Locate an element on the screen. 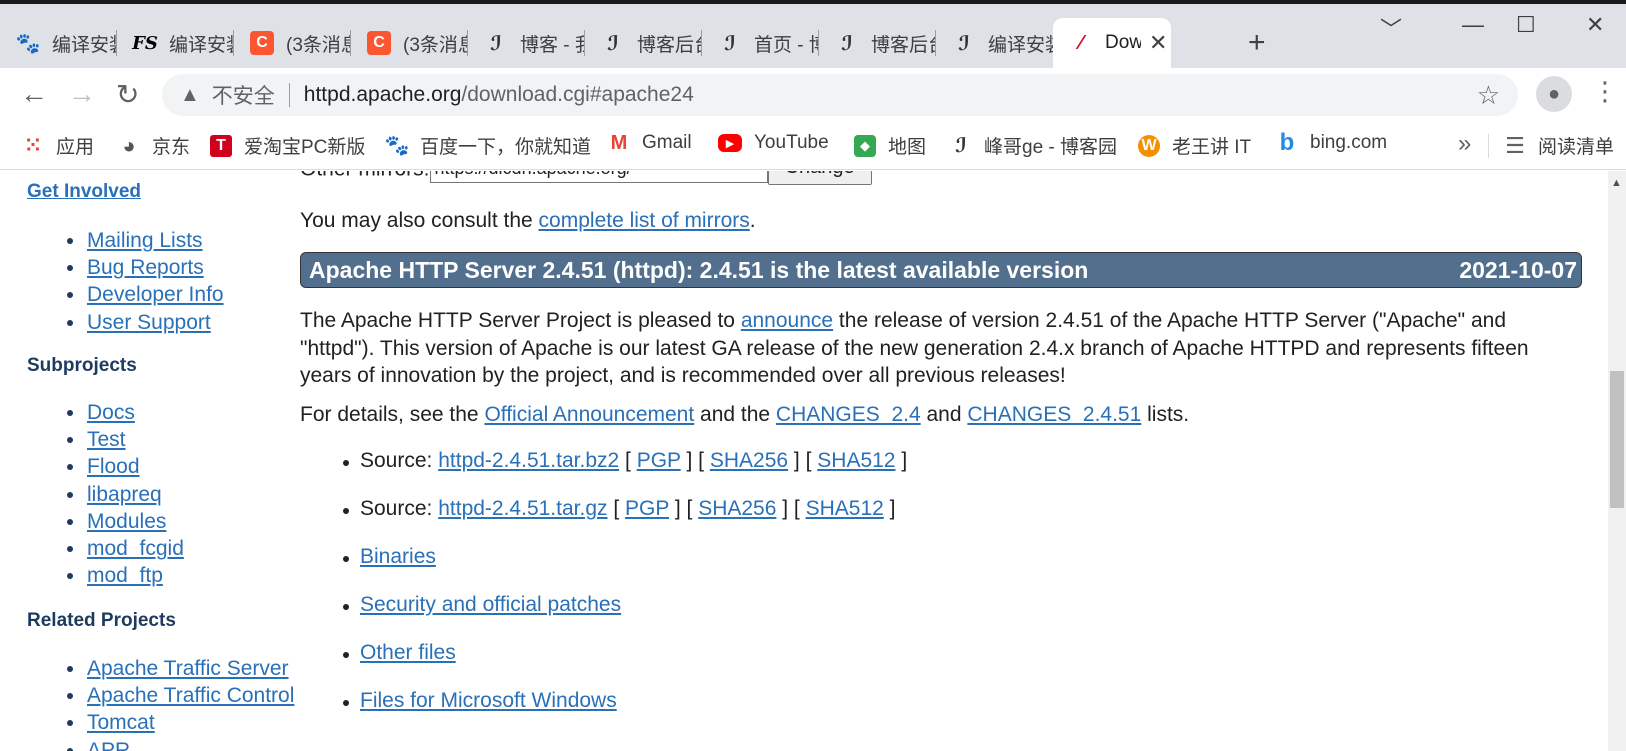  list-item: Modules is located at coordinates (125, 521).